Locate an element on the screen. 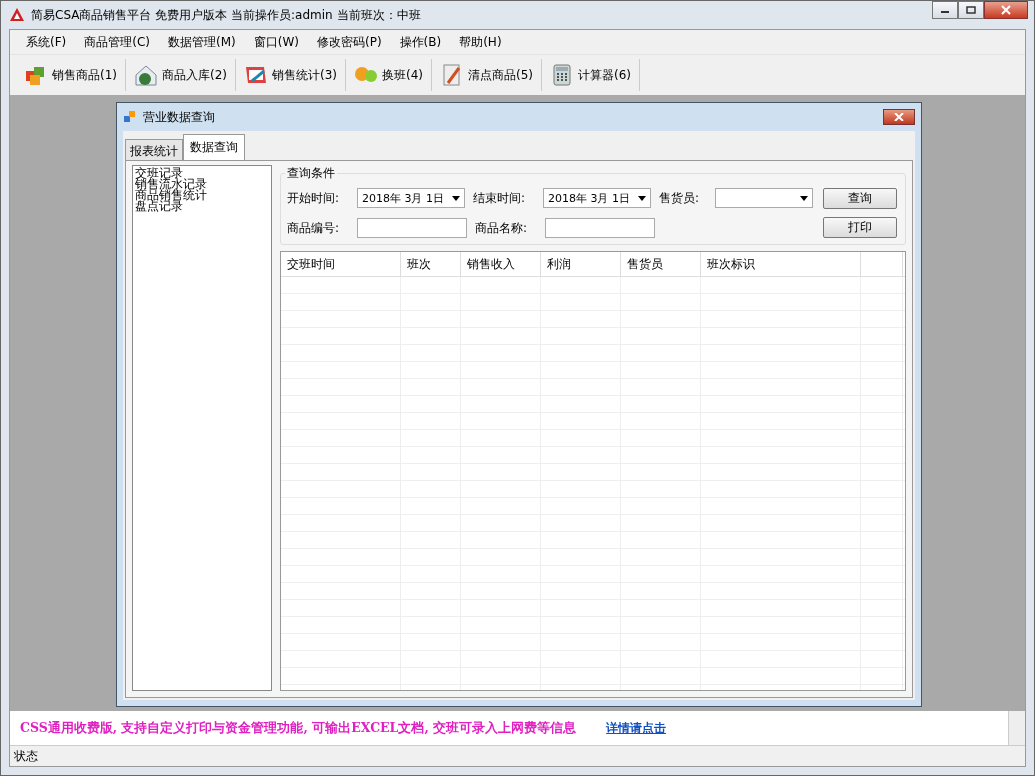 This screenshot has width=1035, height=776. toolbar-button: 计算器(6) is located at coordinates (591, 75).